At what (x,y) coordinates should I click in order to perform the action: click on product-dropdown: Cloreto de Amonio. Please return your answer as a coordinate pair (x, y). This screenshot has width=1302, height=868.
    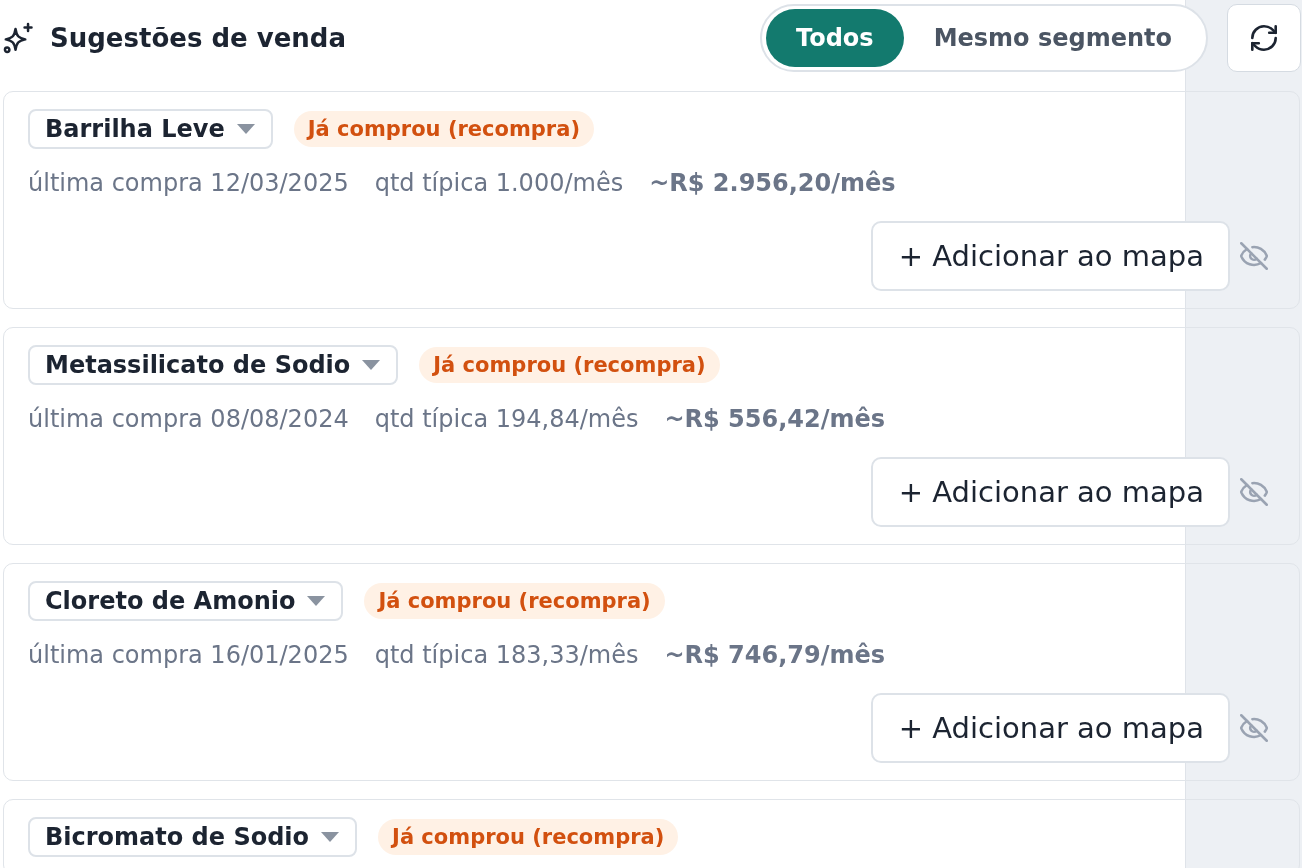
    Looking at the image, I should click on (186, 601).